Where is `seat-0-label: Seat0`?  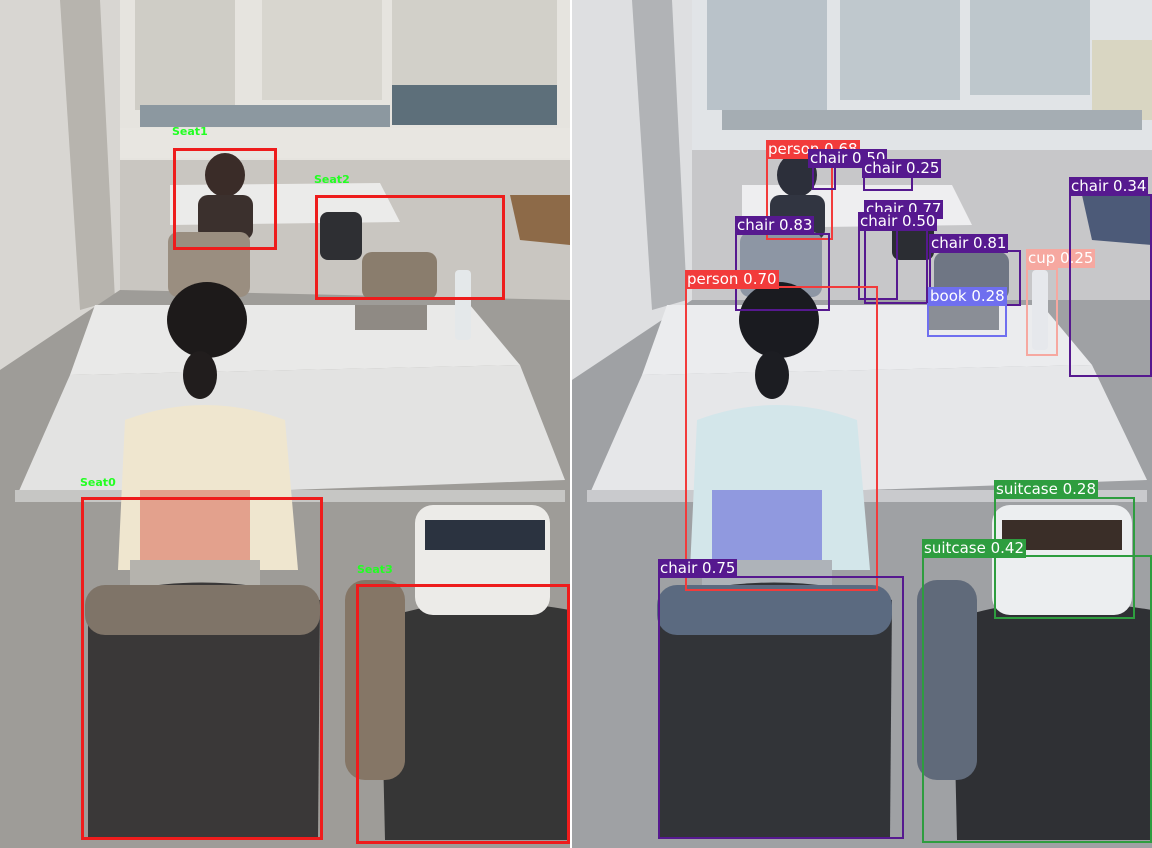 seat-0-label: Seat0 is located at coordinates (98, 482).